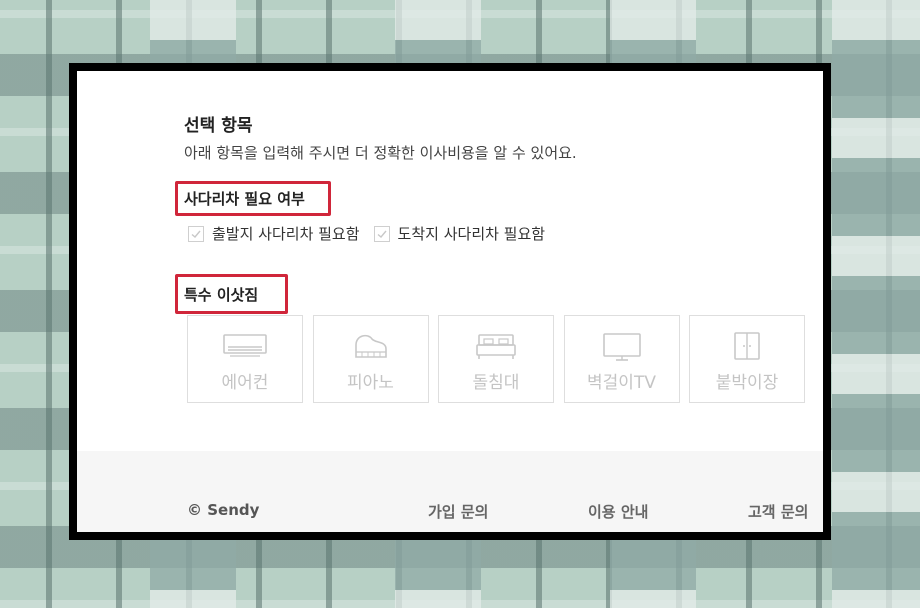 This screenshot has width=920, height=608. I want to click on ladder-options: 출발지 사다리차 필요함 도착지 사다리차 필요함, so click(373, 233).